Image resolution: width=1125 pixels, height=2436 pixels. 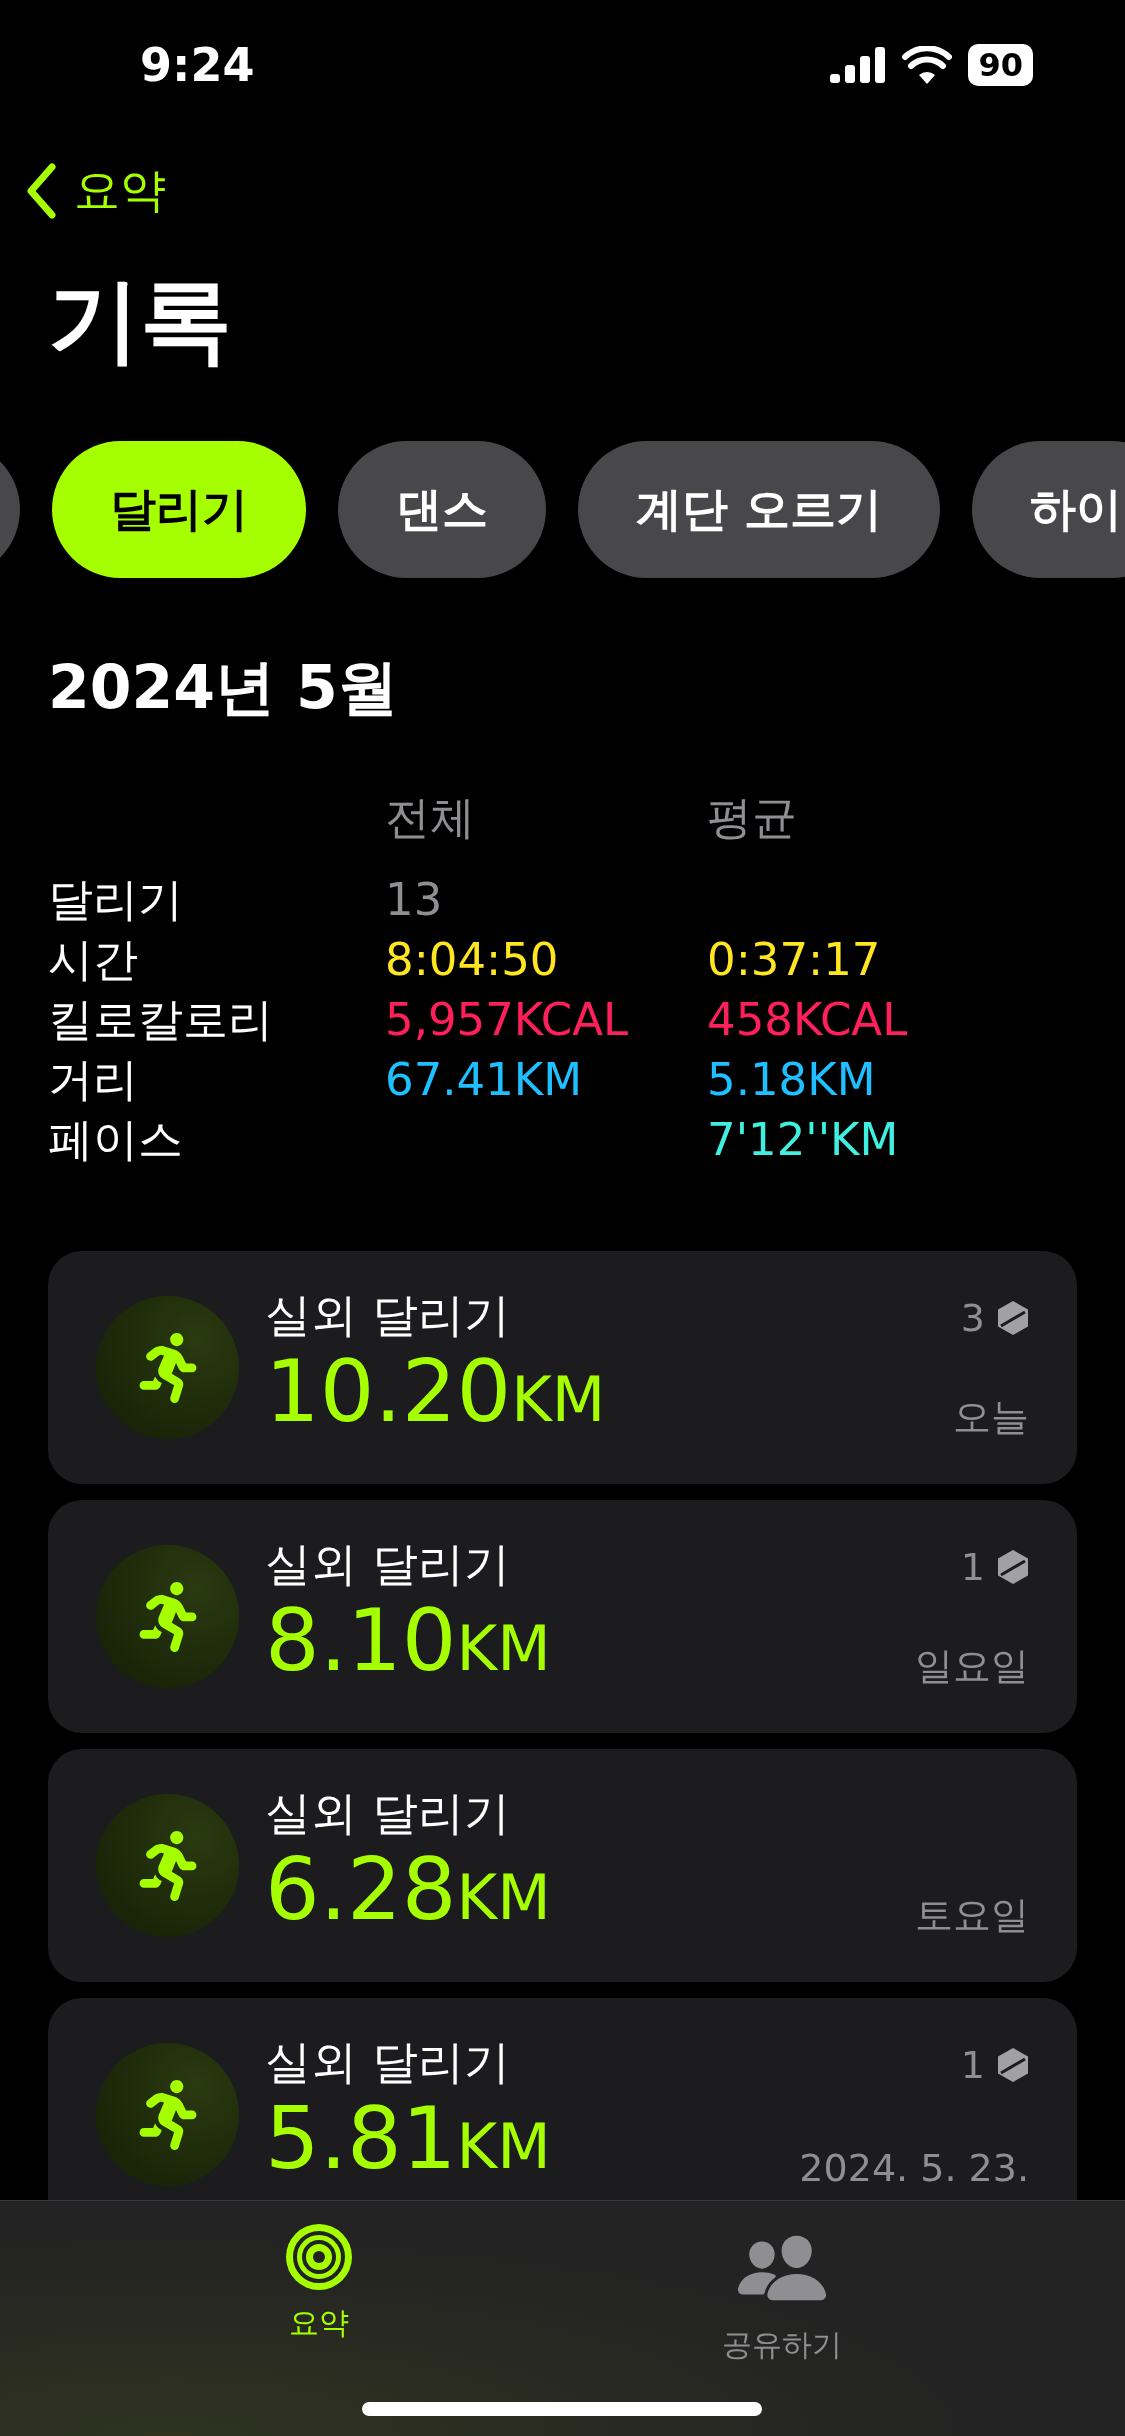 What do you see at coordinates (808, 1020) in the screenshot?
I see `stat-value: 458KCAL` at bounding box center [808, 1020].